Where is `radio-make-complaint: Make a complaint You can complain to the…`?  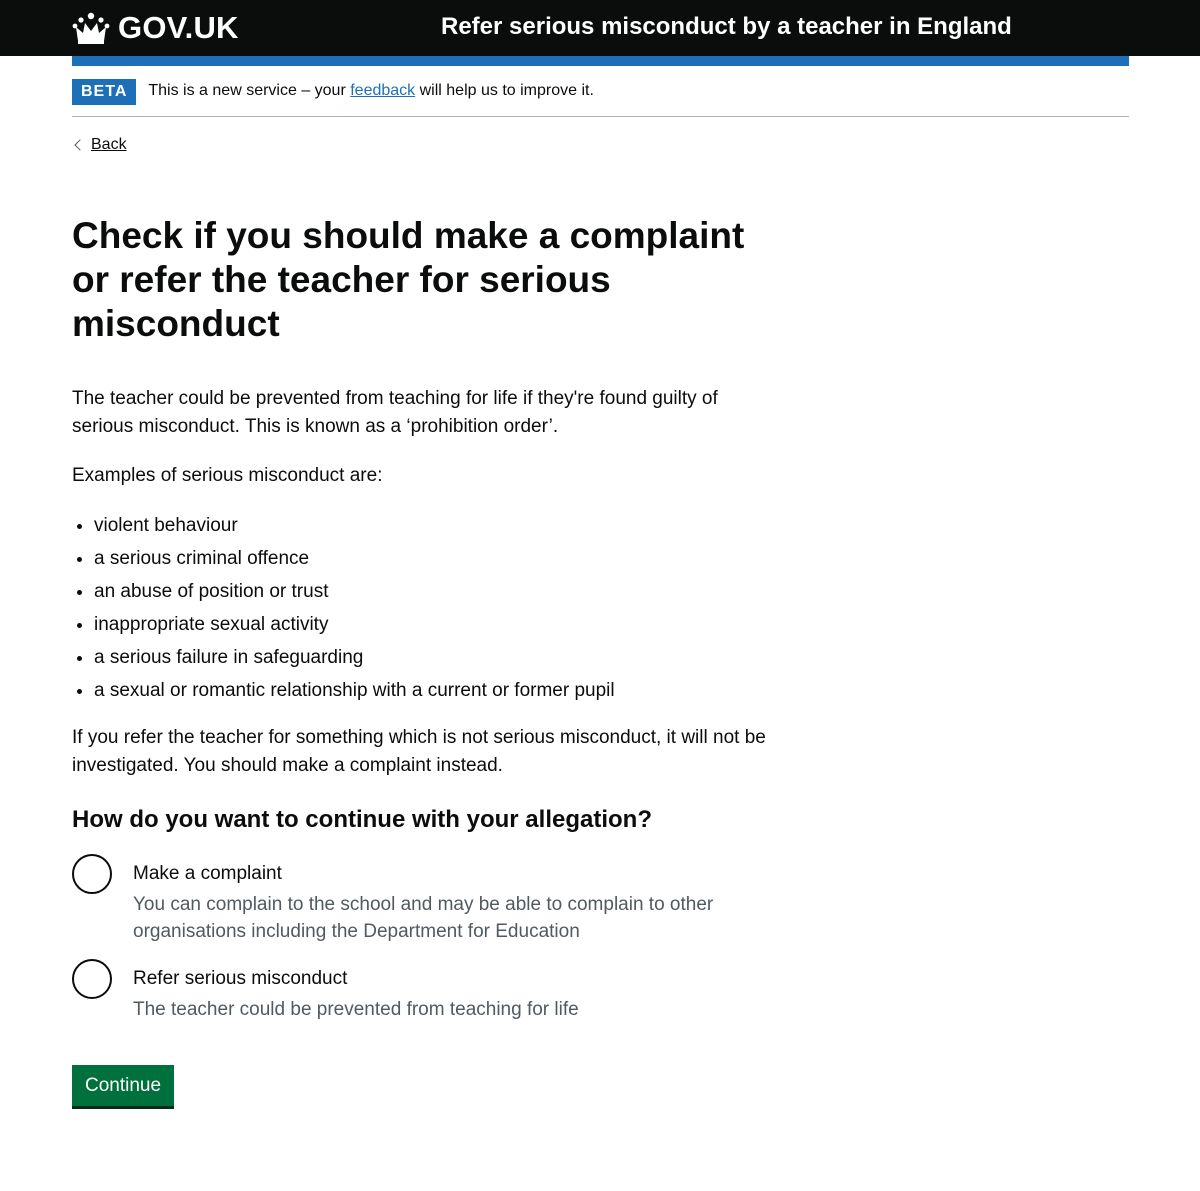 radio-make-complaint: Make a complaint You can complain to the… is located at coordinates (422, 899).